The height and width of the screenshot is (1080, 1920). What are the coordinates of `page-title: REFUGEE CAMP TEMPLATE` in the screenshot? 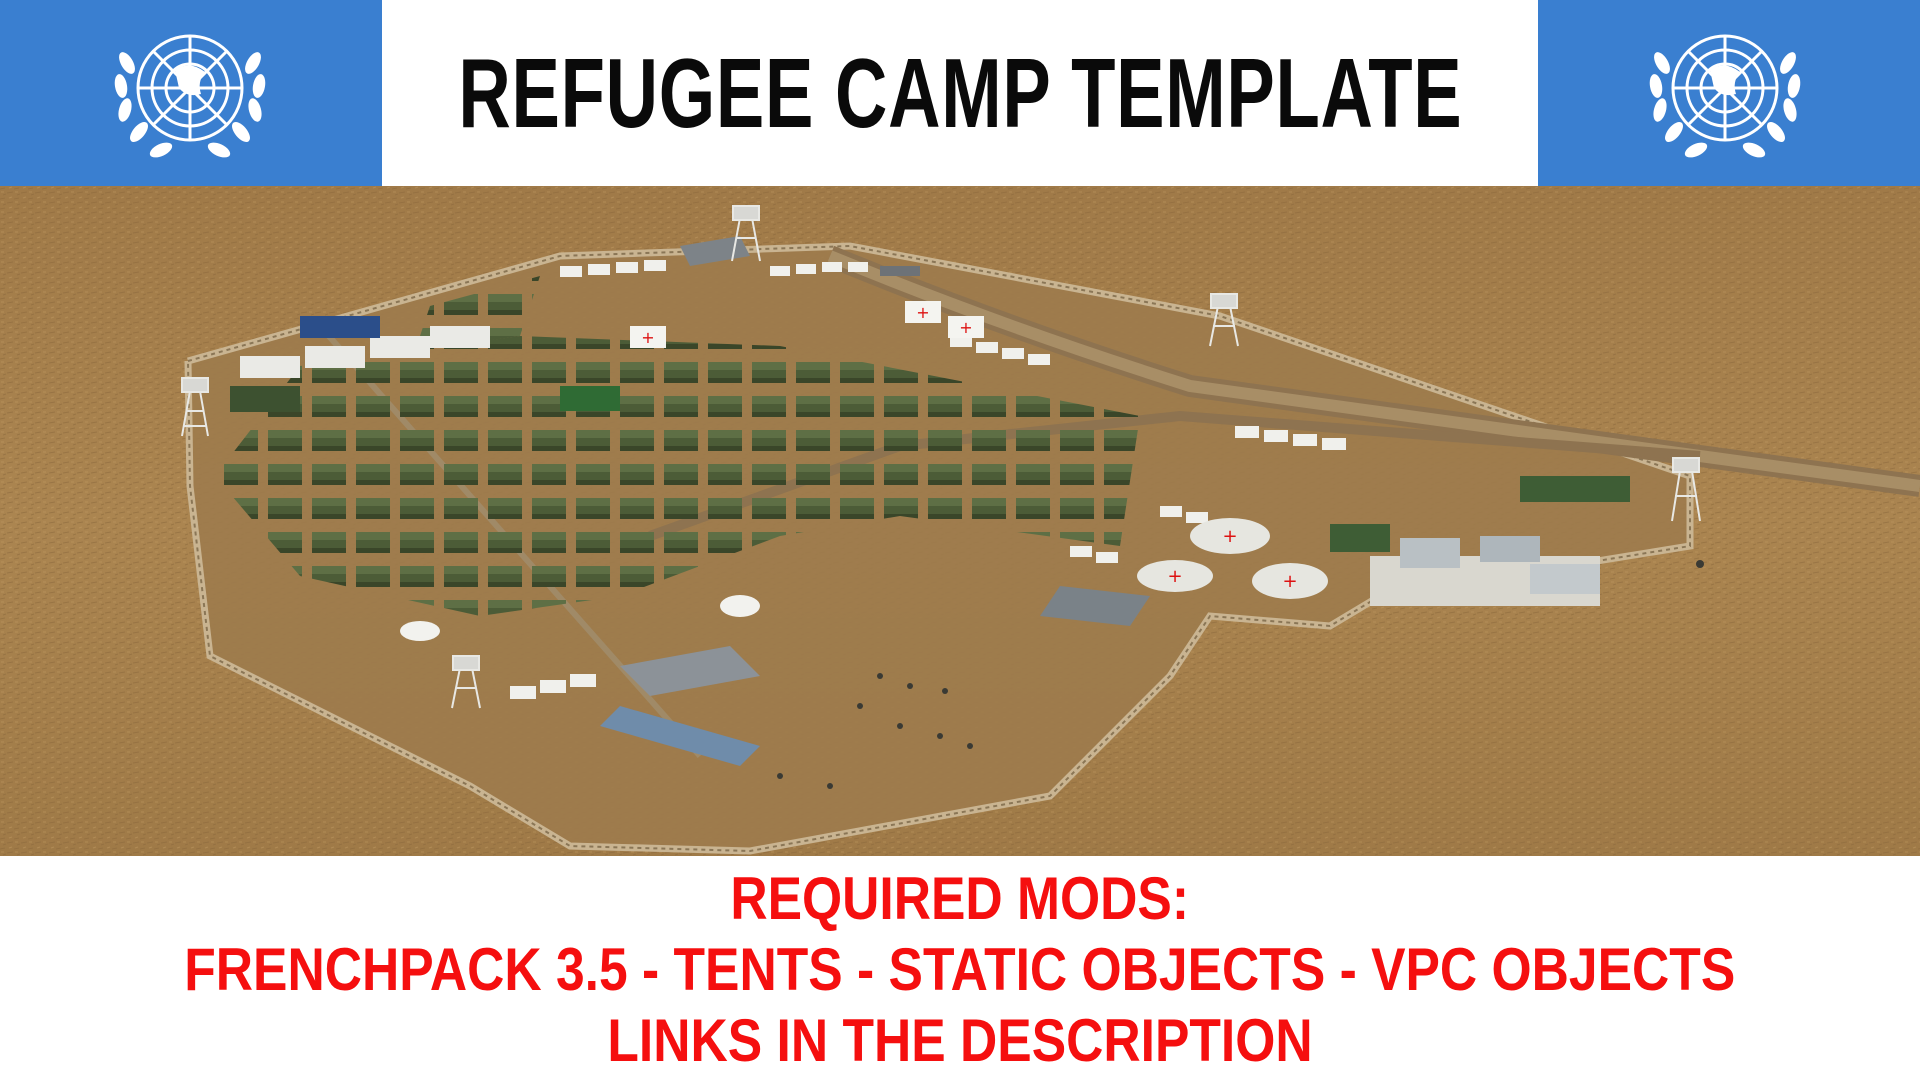 It's located at (960, 92).